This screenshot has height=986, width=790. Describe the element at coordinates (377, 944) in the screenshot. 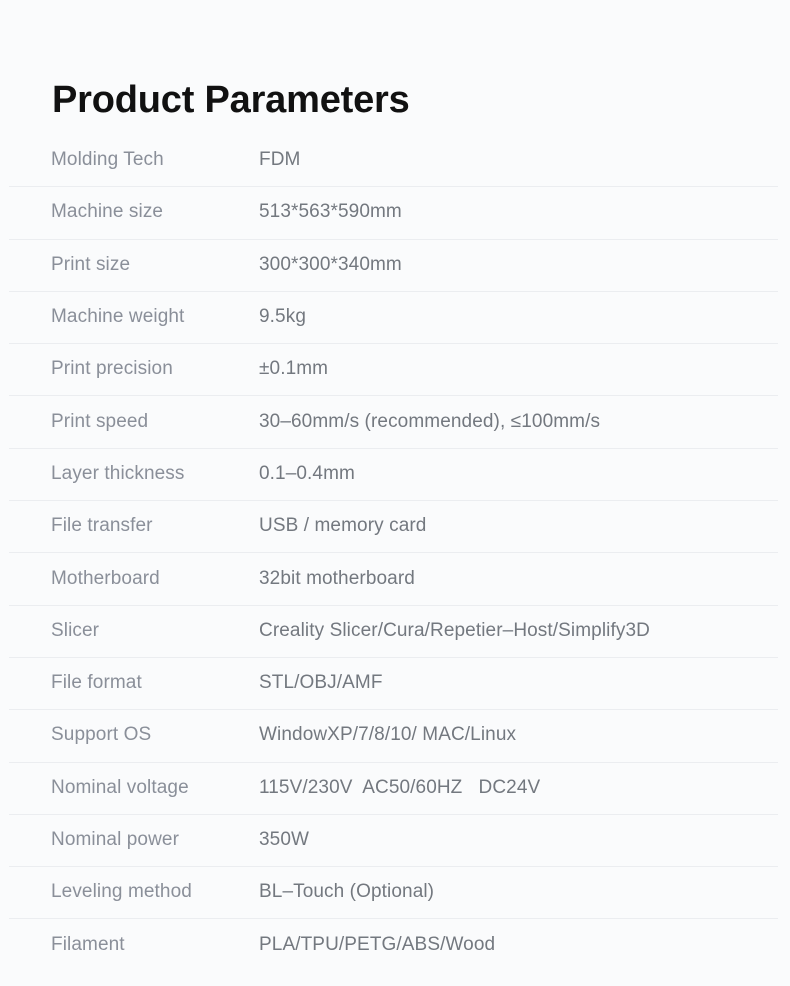

I see `spec-value: PLA/TPU/PETG/ABS/Wood` at that location.